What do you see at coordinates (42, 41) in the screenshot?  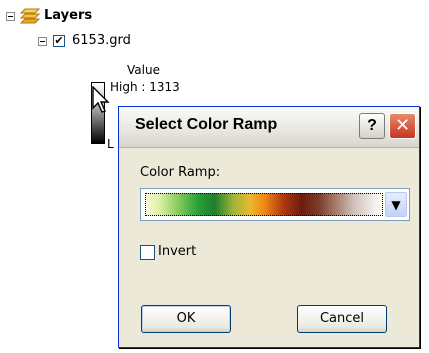 I see `layer-collapse-toggle` at bounding box center [42, 41].